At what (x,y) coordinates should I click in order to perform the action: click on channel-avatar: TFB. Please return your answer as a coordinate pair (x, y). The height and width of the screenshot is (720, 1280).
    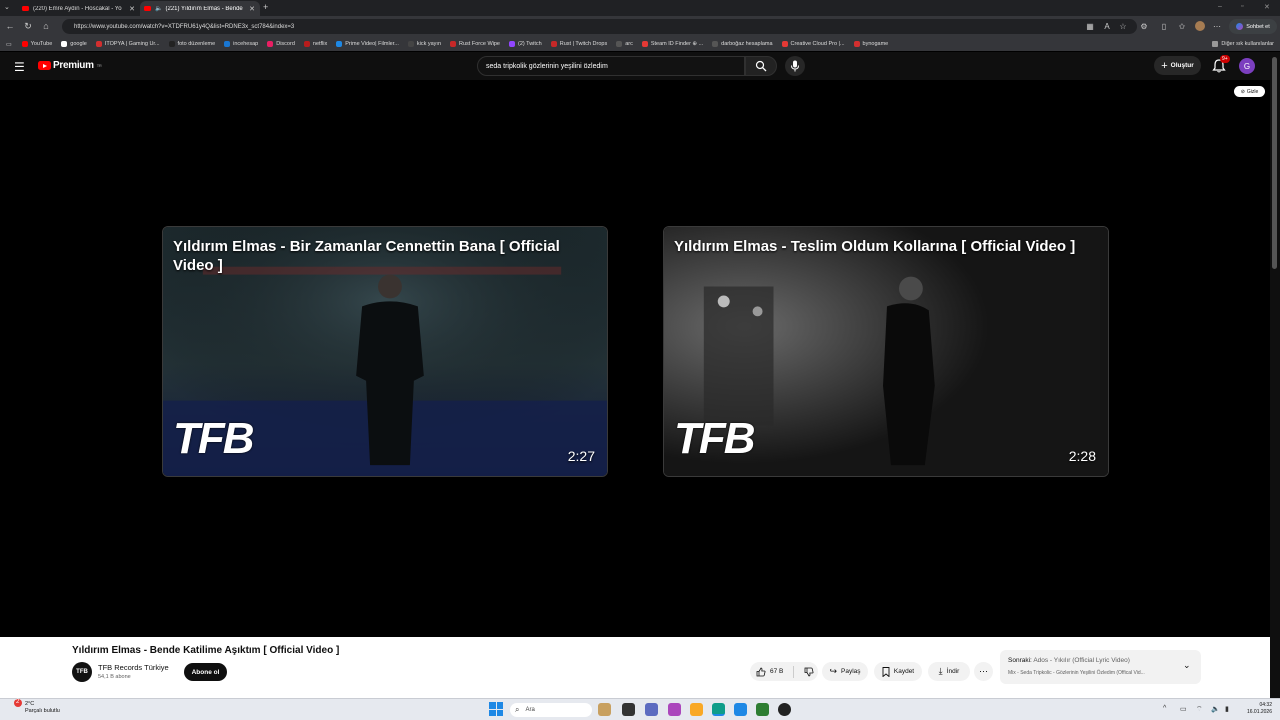
    Looking at the image, I should click on (82, 672).